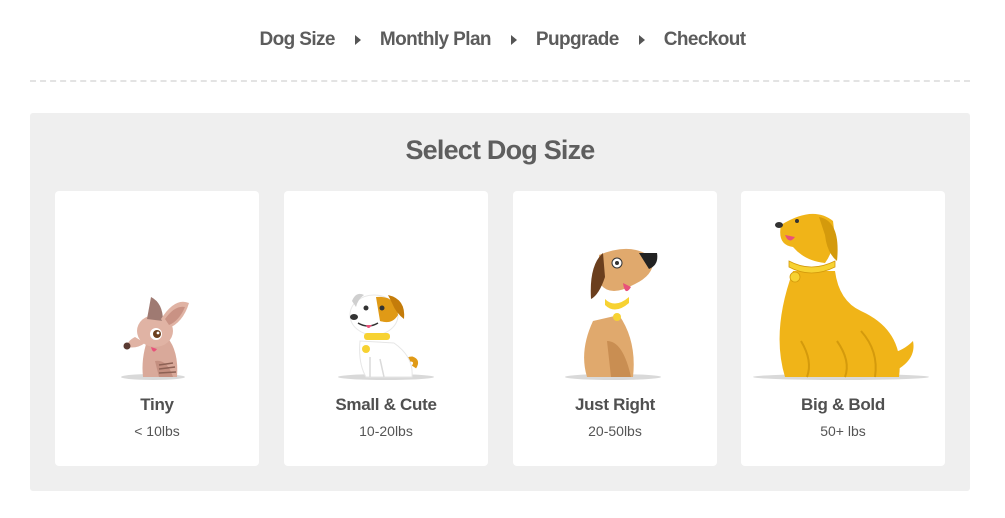  Describe the element at coordinates (297, 40) in the screenshot. I see `step-dog-size: Dog Size` at that location.